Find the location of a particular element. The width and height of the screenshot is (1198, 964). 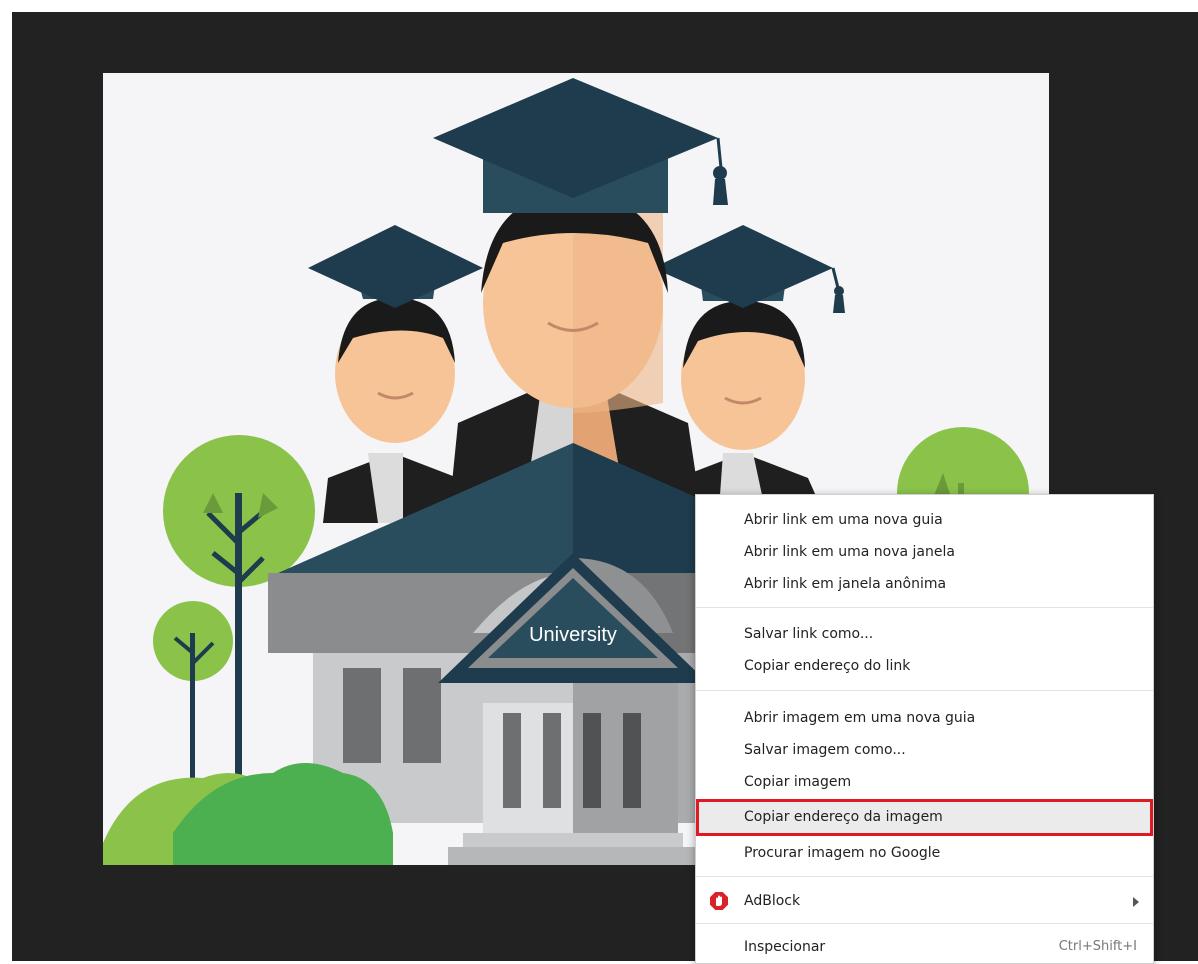

menu-item-adblock: AdBlock is located at coordinates (924, 901).